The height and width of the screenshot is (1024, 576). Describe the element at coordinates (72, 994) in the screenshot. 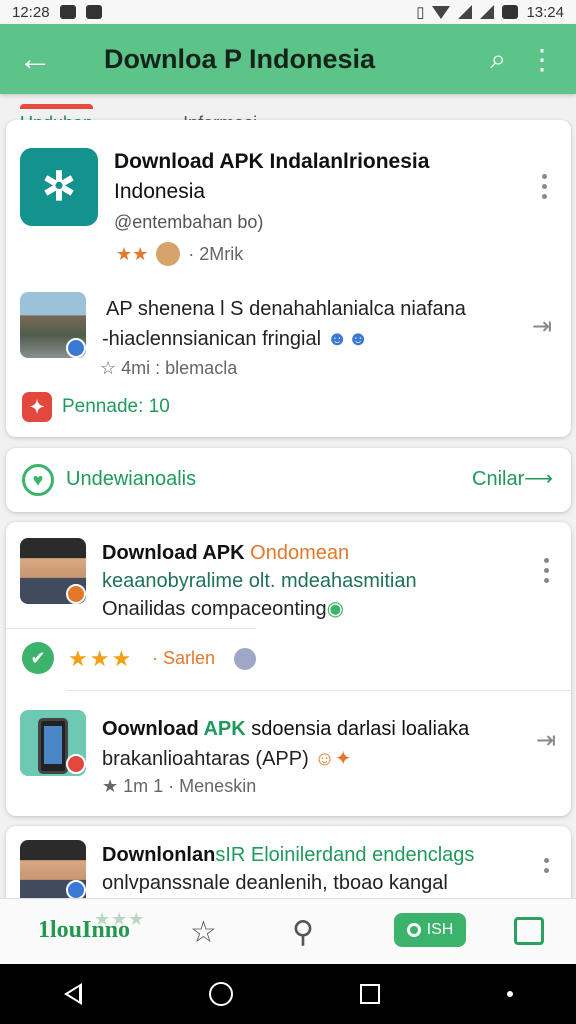

I see `system-back-icon` at that location.